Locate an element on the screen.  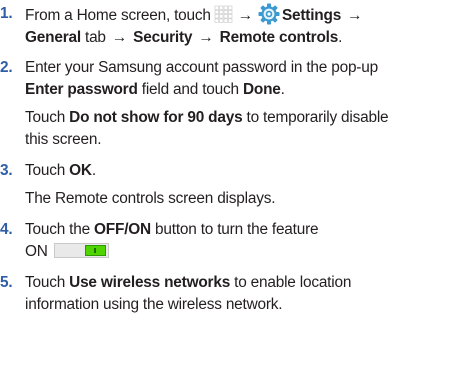
step-number: 5. is located at coordinates (6, 282).